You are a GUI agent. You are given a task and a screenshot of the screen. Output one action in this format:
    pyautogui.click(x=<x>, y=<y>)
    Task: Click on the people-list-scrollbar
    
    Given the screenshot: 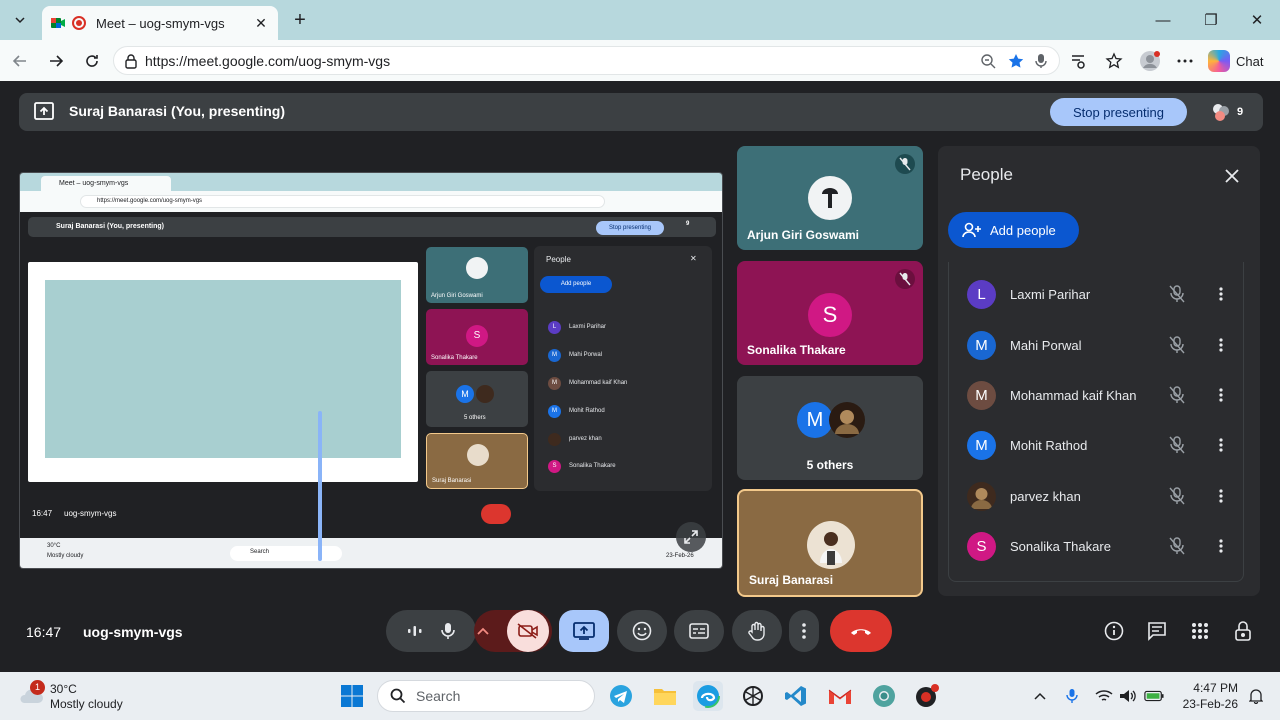 What is the action you would take?
    pyautogui.click(x=320, y=486)
    